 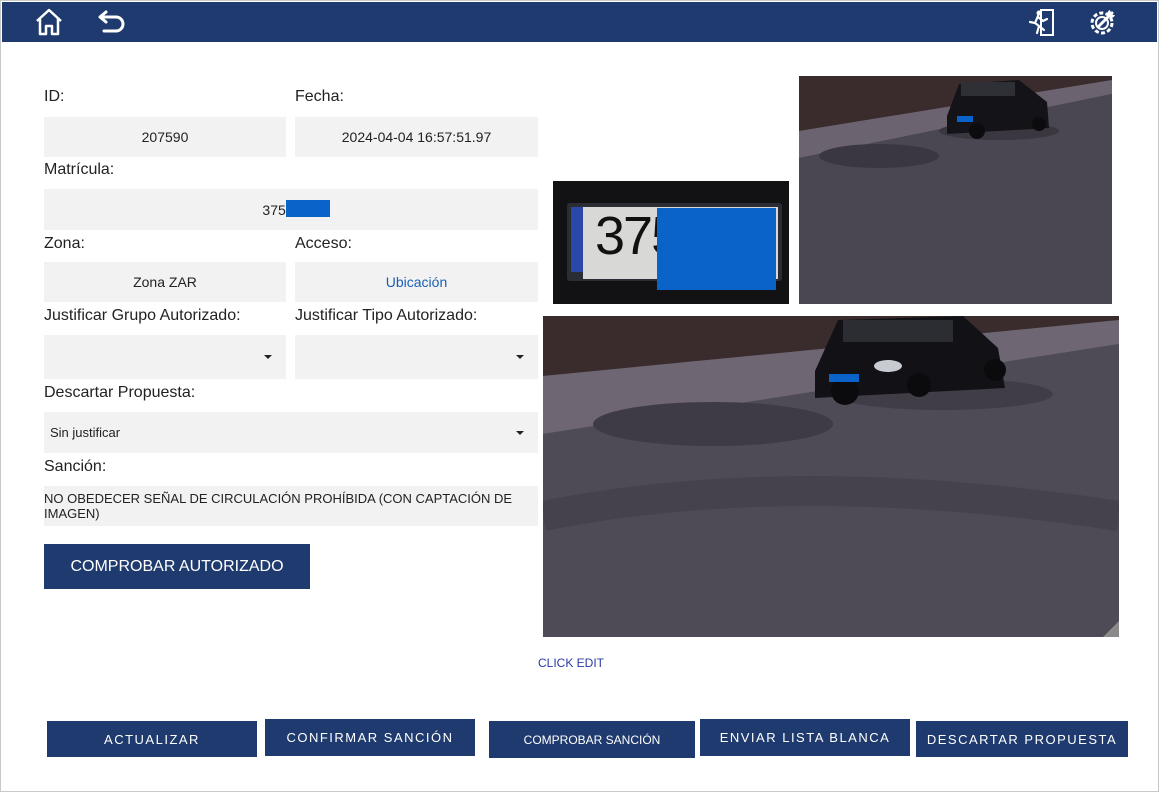 I want to click on actualizar-button: ACTUALIZAR, so click(x=152, y=739).